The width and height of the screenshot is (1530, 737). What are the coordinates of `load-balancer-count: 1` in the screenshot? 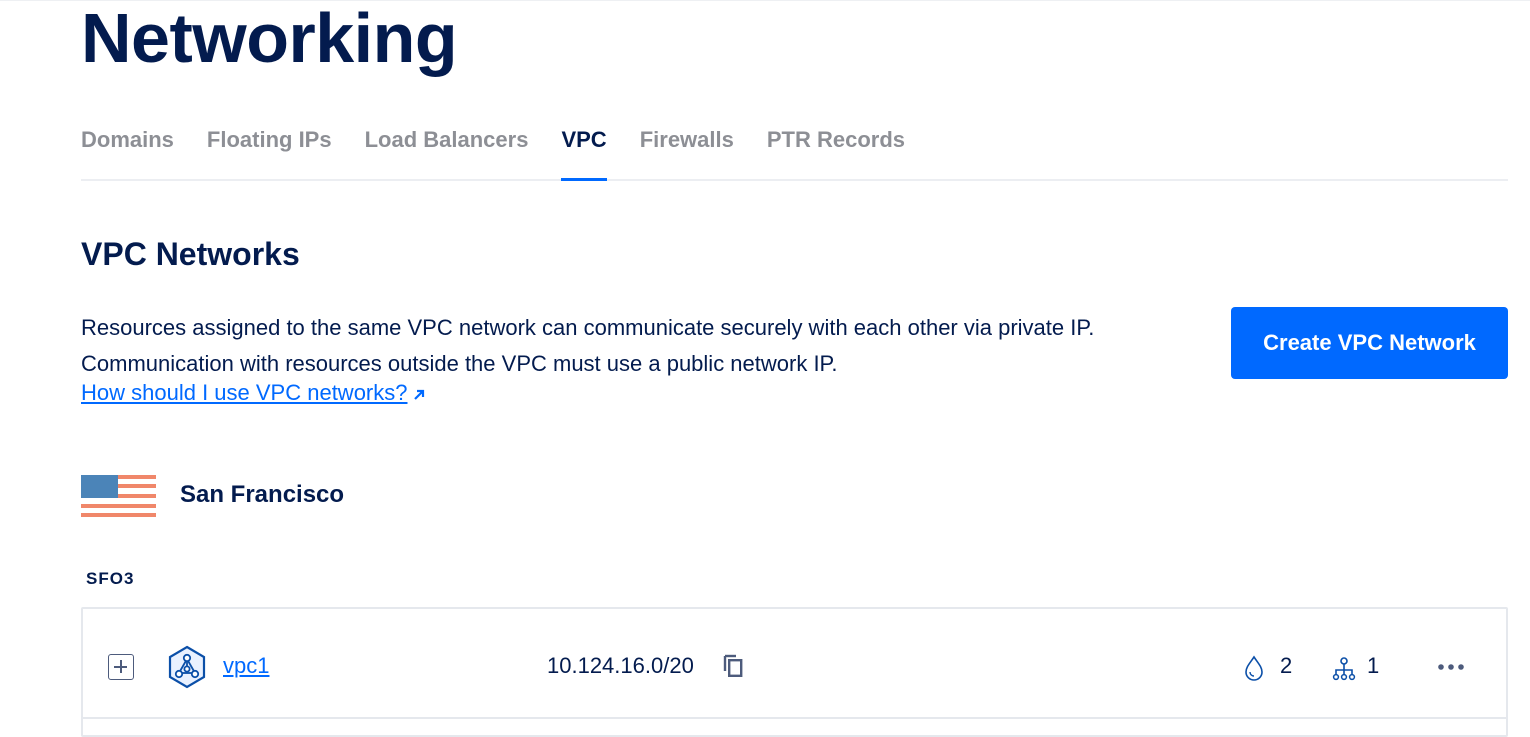 It's located at (1373, 665).